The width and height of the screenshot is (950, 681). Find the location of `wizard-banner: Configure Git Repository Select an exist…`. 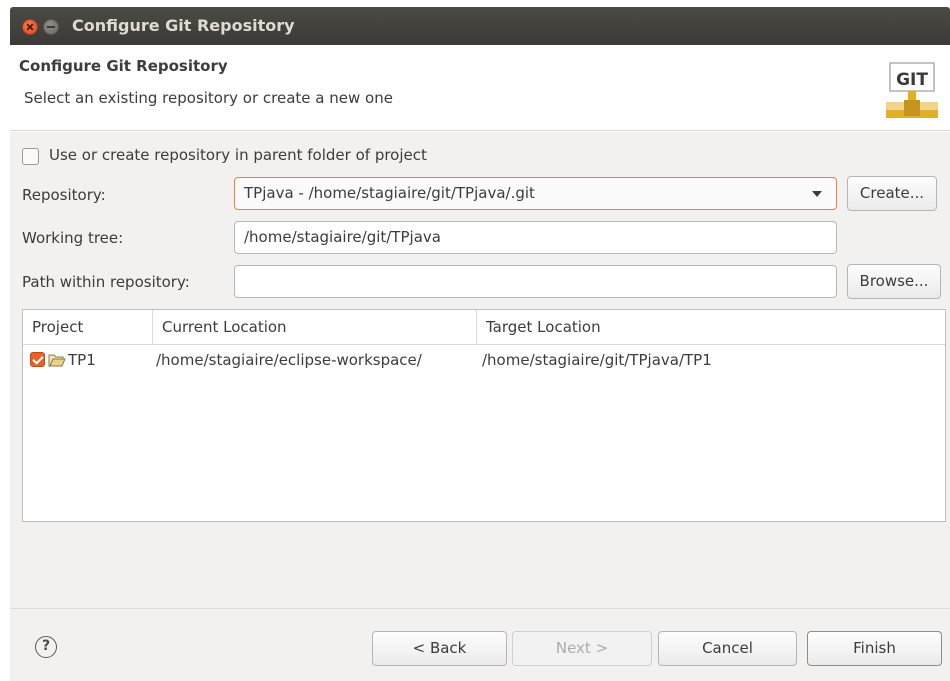

wizard-banner: Configure Git Repository Select an exist… is located at coordinates (480, 88).